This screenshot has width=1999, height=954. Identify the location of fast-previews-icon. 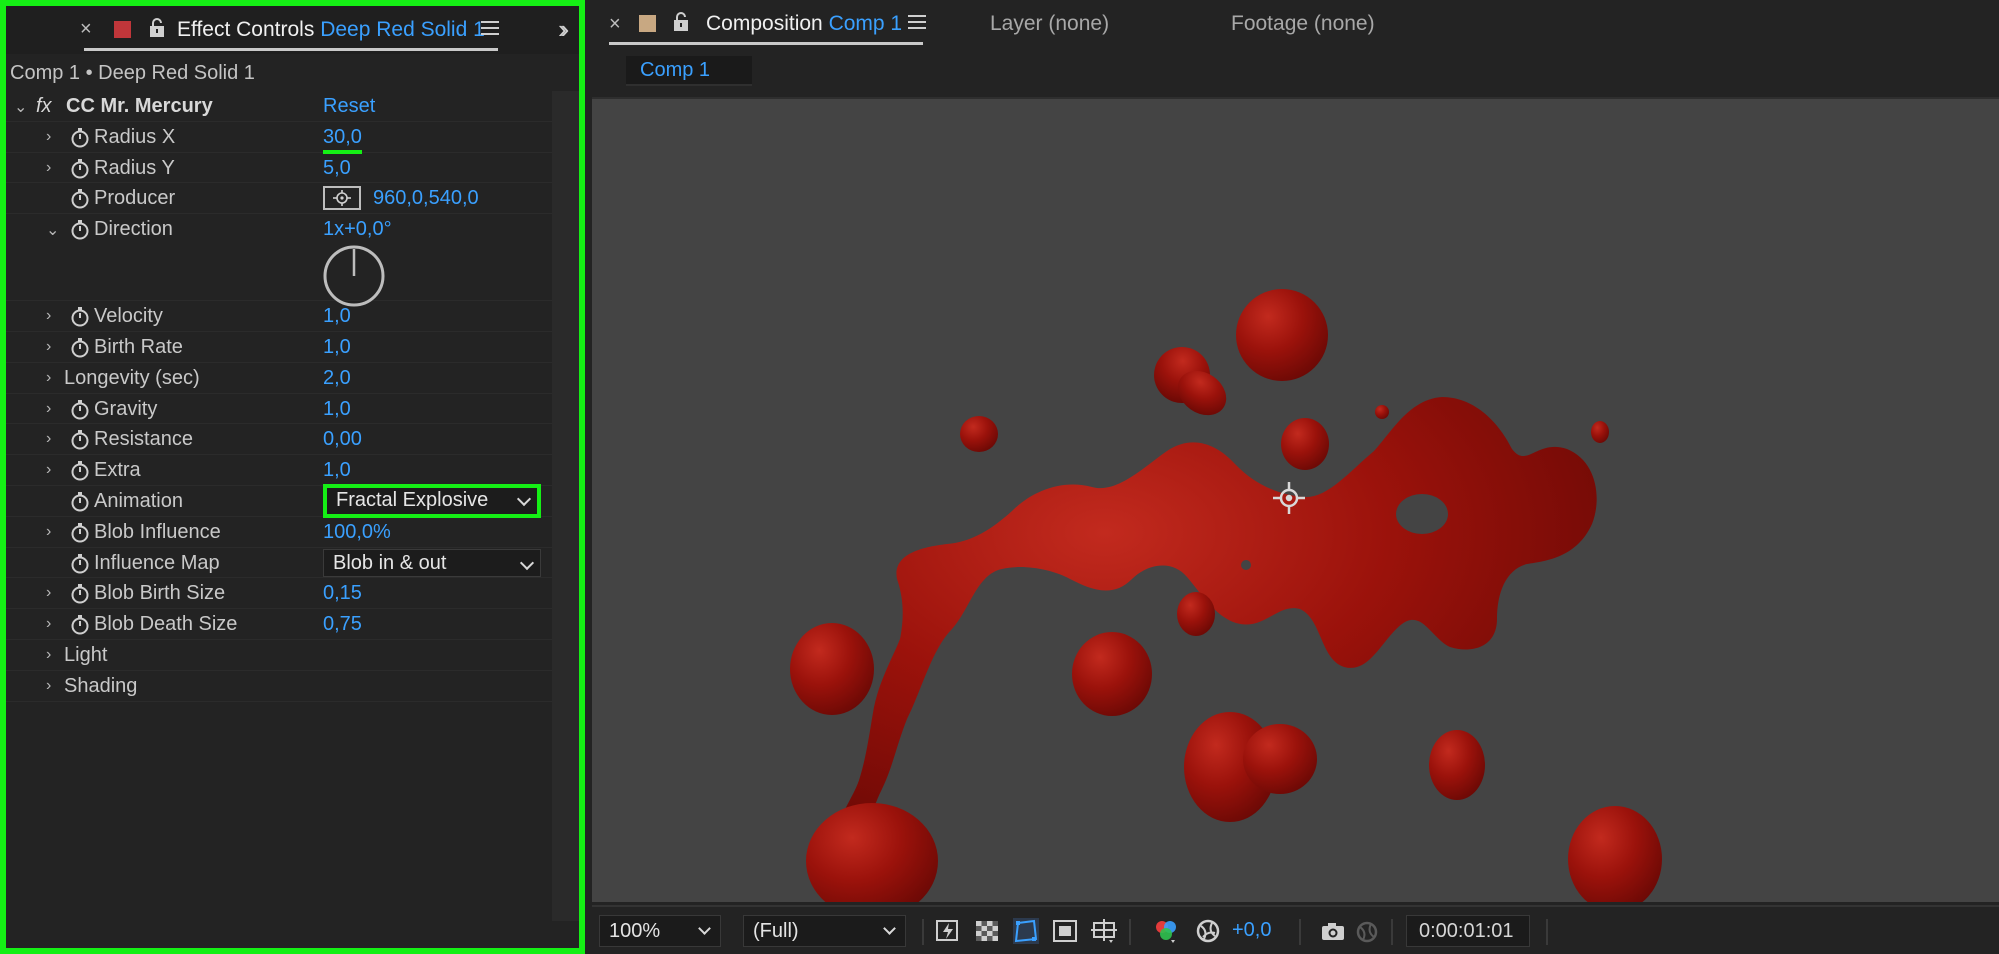
(948, 931).